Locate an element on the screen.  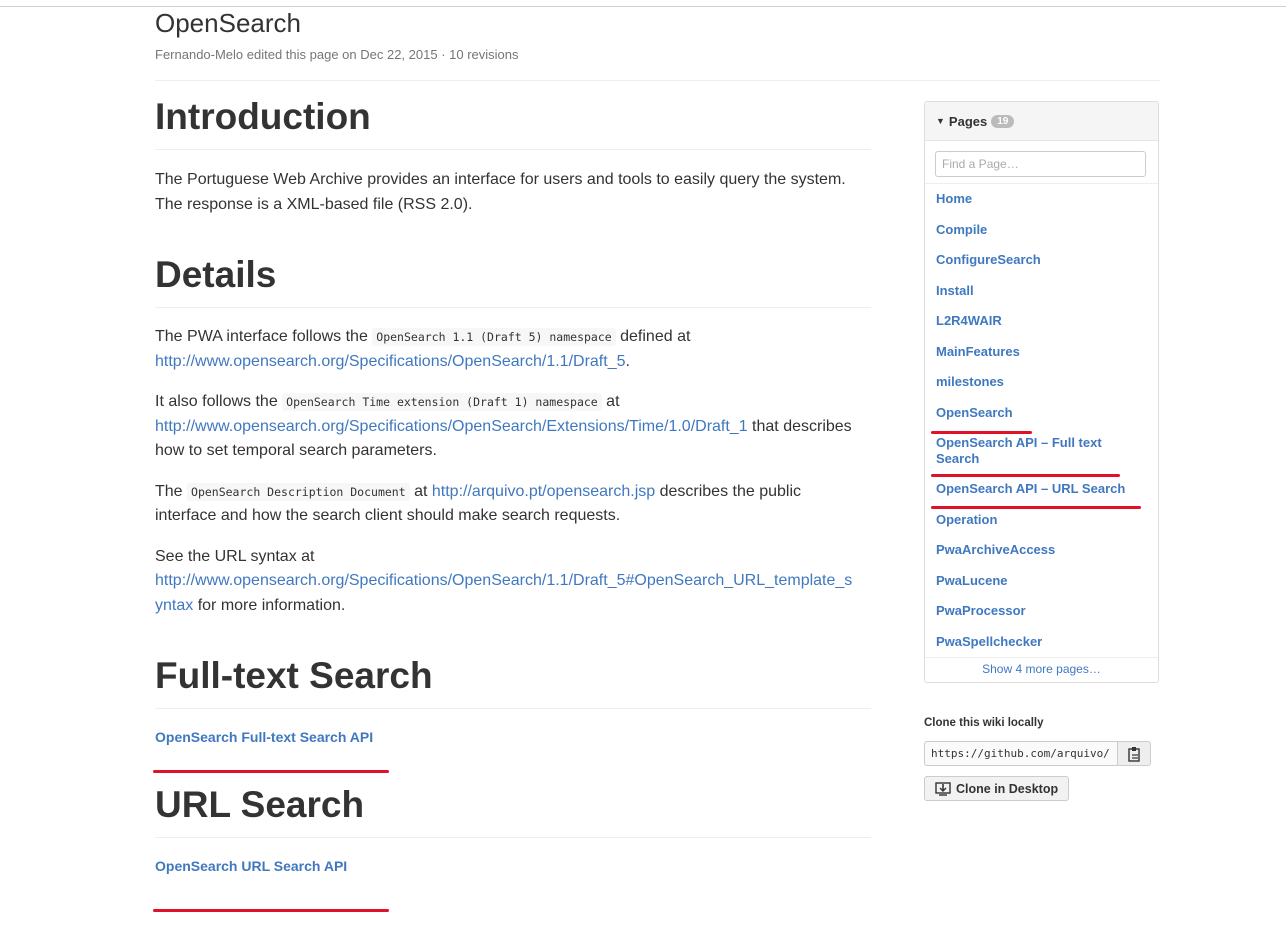
page-list-item: Install is located at coordinates (1041, 291).